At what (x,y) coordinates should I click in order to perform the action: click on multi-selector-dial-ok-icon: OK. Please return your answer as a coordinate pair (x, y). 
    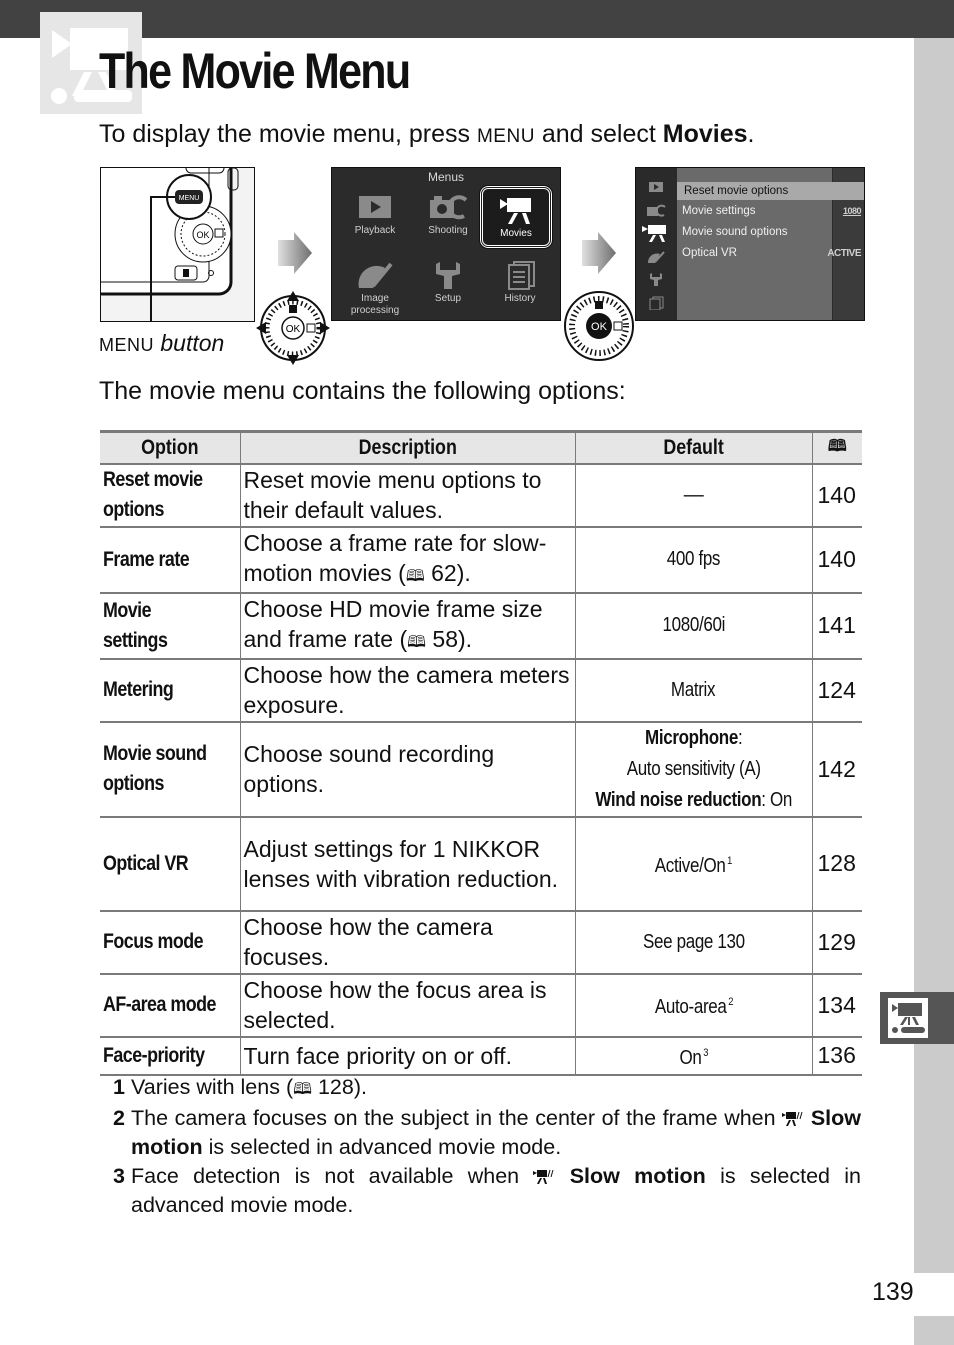
    Looking at the image, I should click on (599, 326).